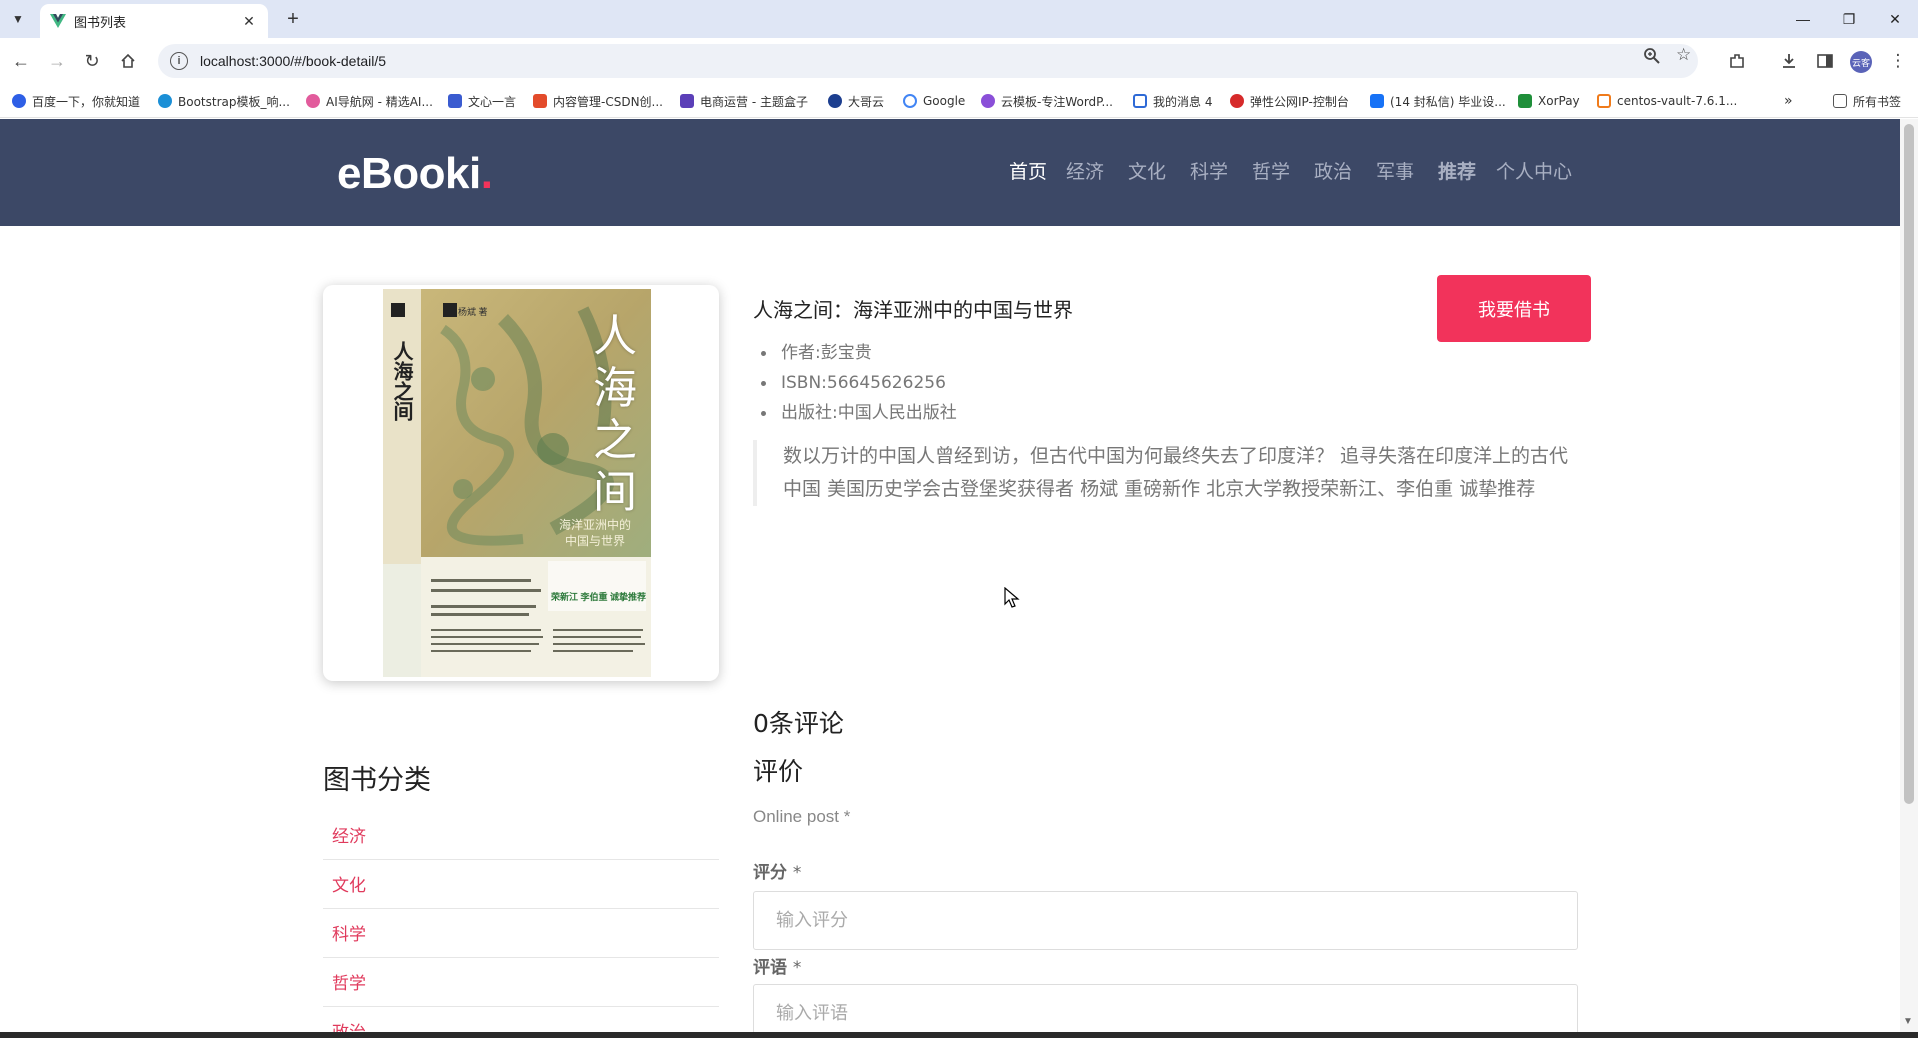  What do you see at coordinates (594, 525) in the screenshot?
I see `cover-subtitle-line: 海洋亚洲中的` at bounding box center [594, 525].